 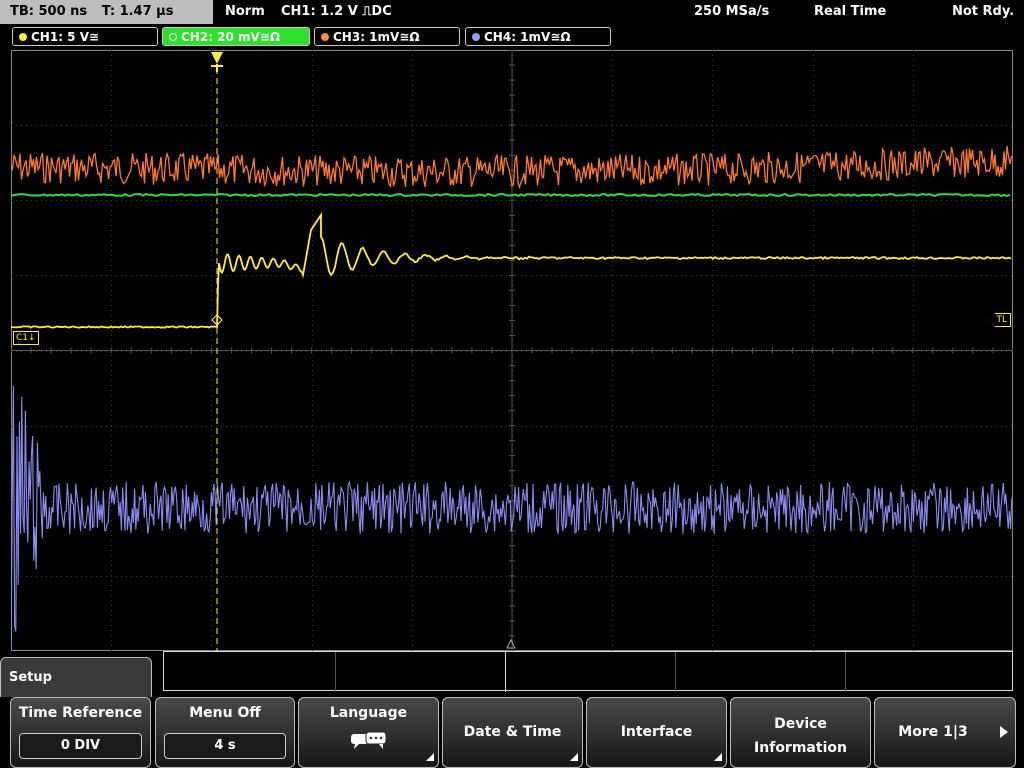 What do you see at coordinates (76, 677) in the screenshot?
I see `menu-title-tab: Setup` at bounding box center [76, 677].